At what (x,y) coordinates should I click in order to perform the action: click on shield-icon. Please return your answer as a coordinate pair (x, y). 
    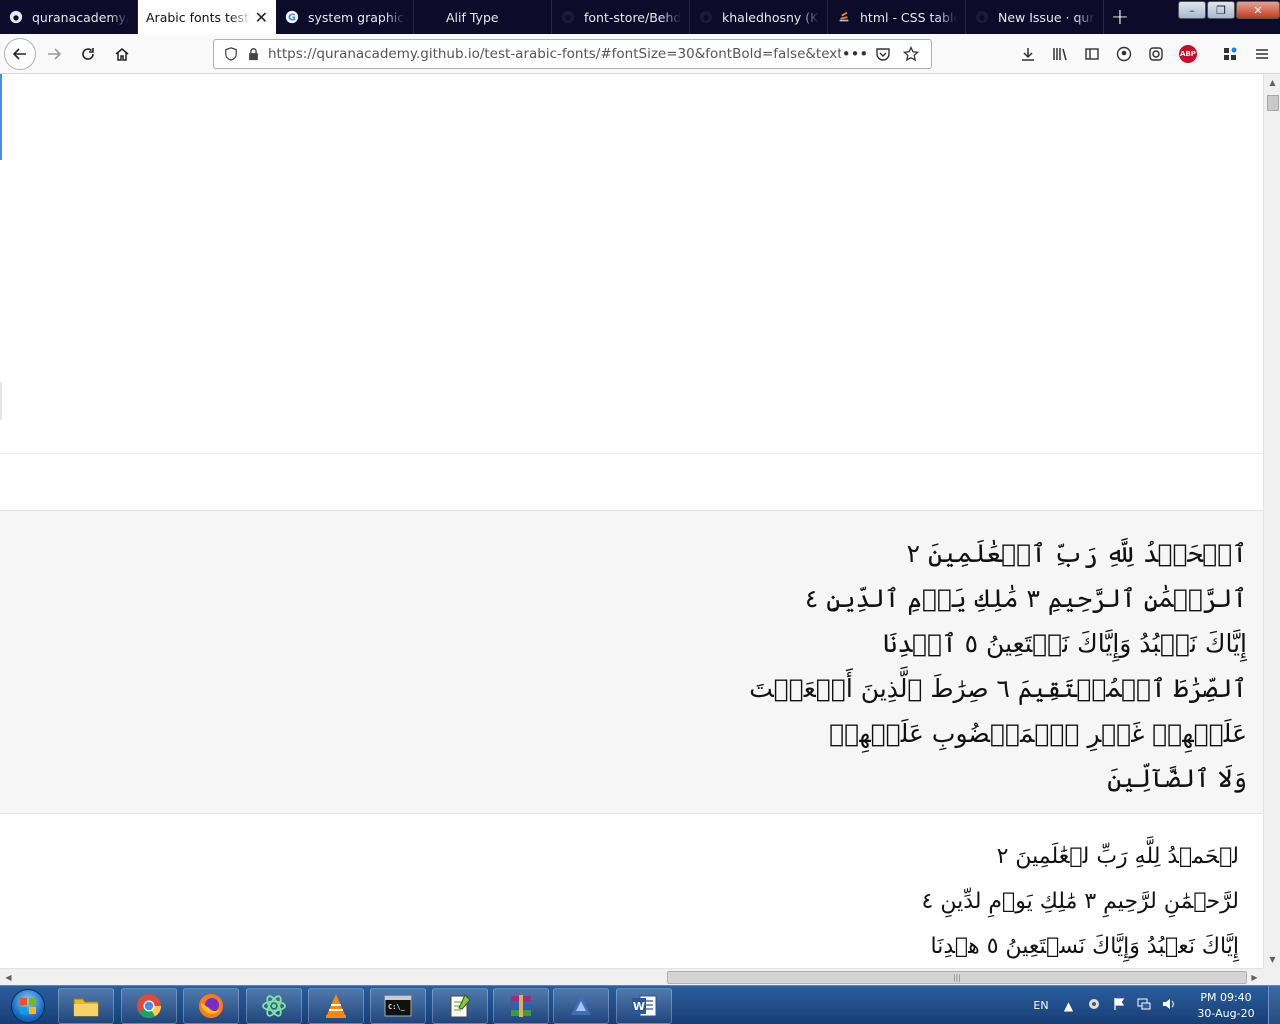
    Looking at the image, I should click on (231, 54).